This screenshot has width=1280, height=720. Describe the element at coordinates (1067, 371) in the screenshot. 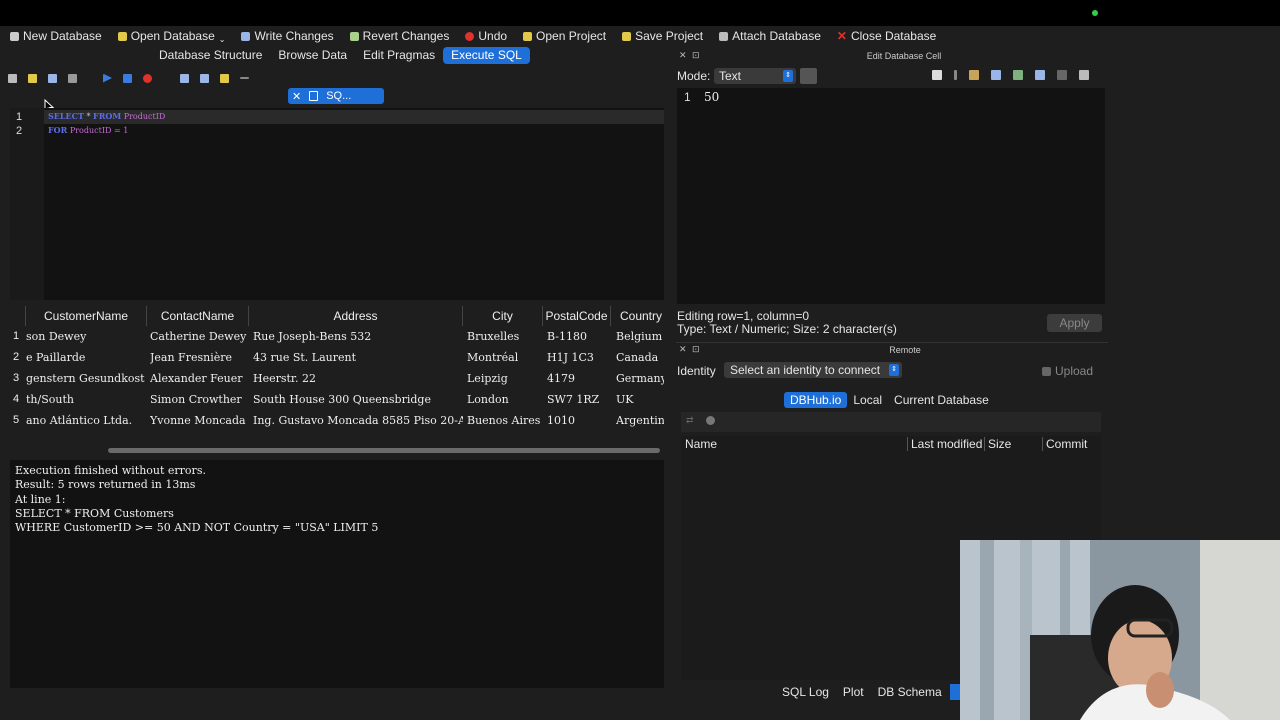

I see `upload-button: Upload` at that location.